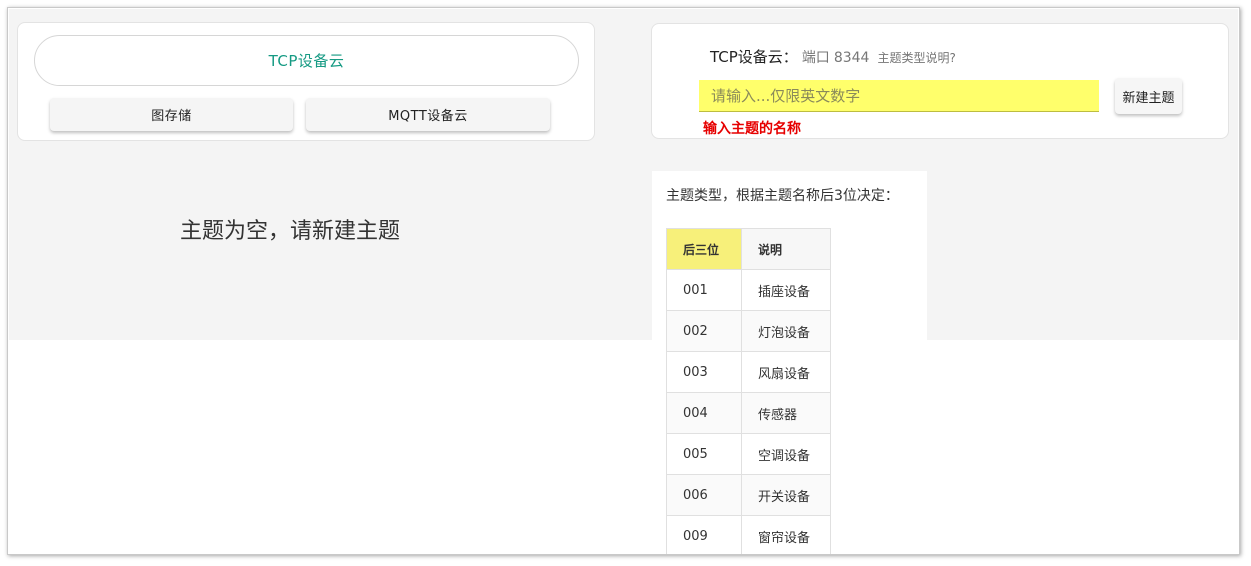 The height and width of the screenshot is (566, 1251). I want to click on table-row: 002 灯泡设备, so click(748, 331).